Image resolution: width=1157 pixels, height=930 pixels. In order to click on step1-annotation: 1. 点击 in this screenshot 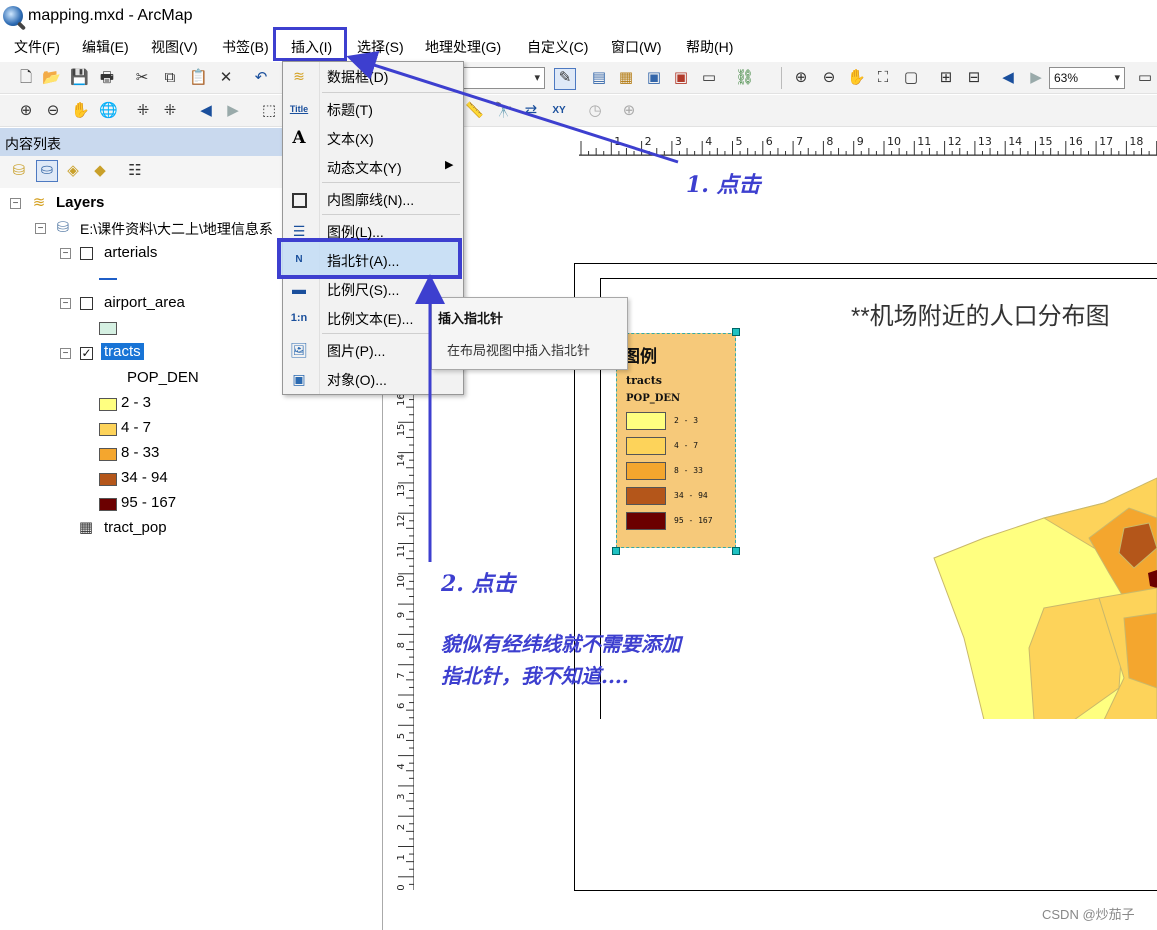, I will do `click(723, 185)`.